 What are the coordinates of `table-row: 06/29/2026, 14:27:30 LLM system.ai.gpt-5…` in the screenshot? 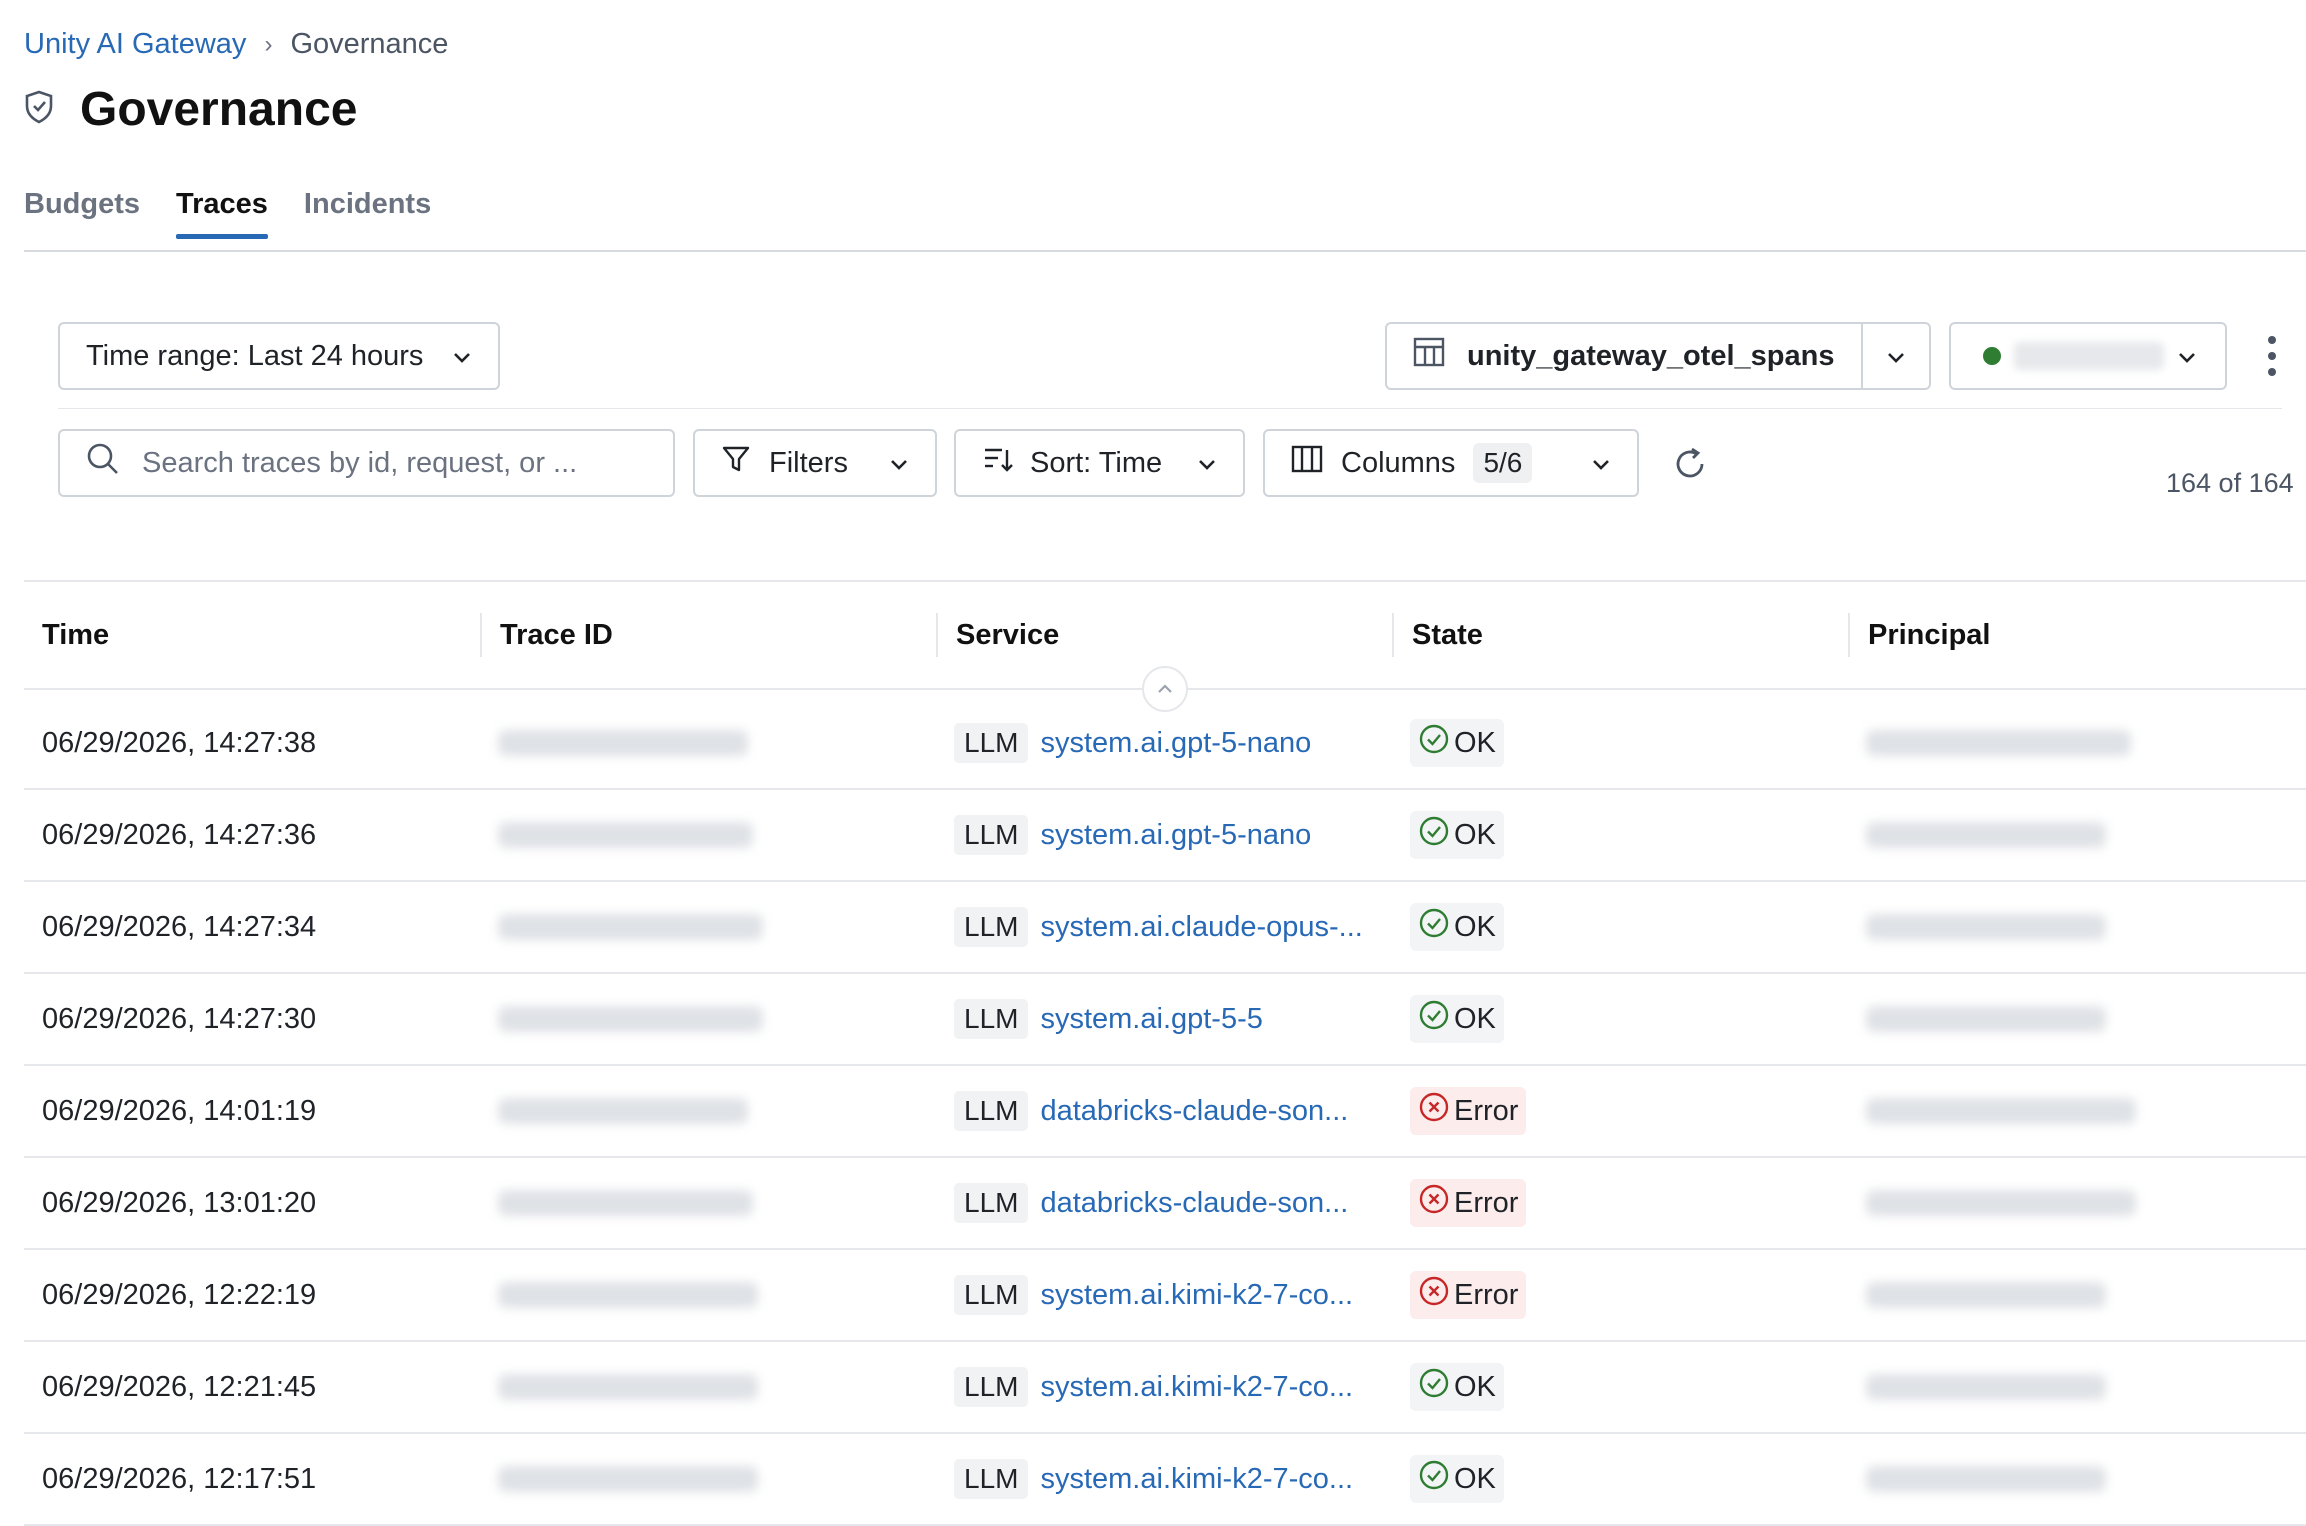 It's located at (1165, 1020).